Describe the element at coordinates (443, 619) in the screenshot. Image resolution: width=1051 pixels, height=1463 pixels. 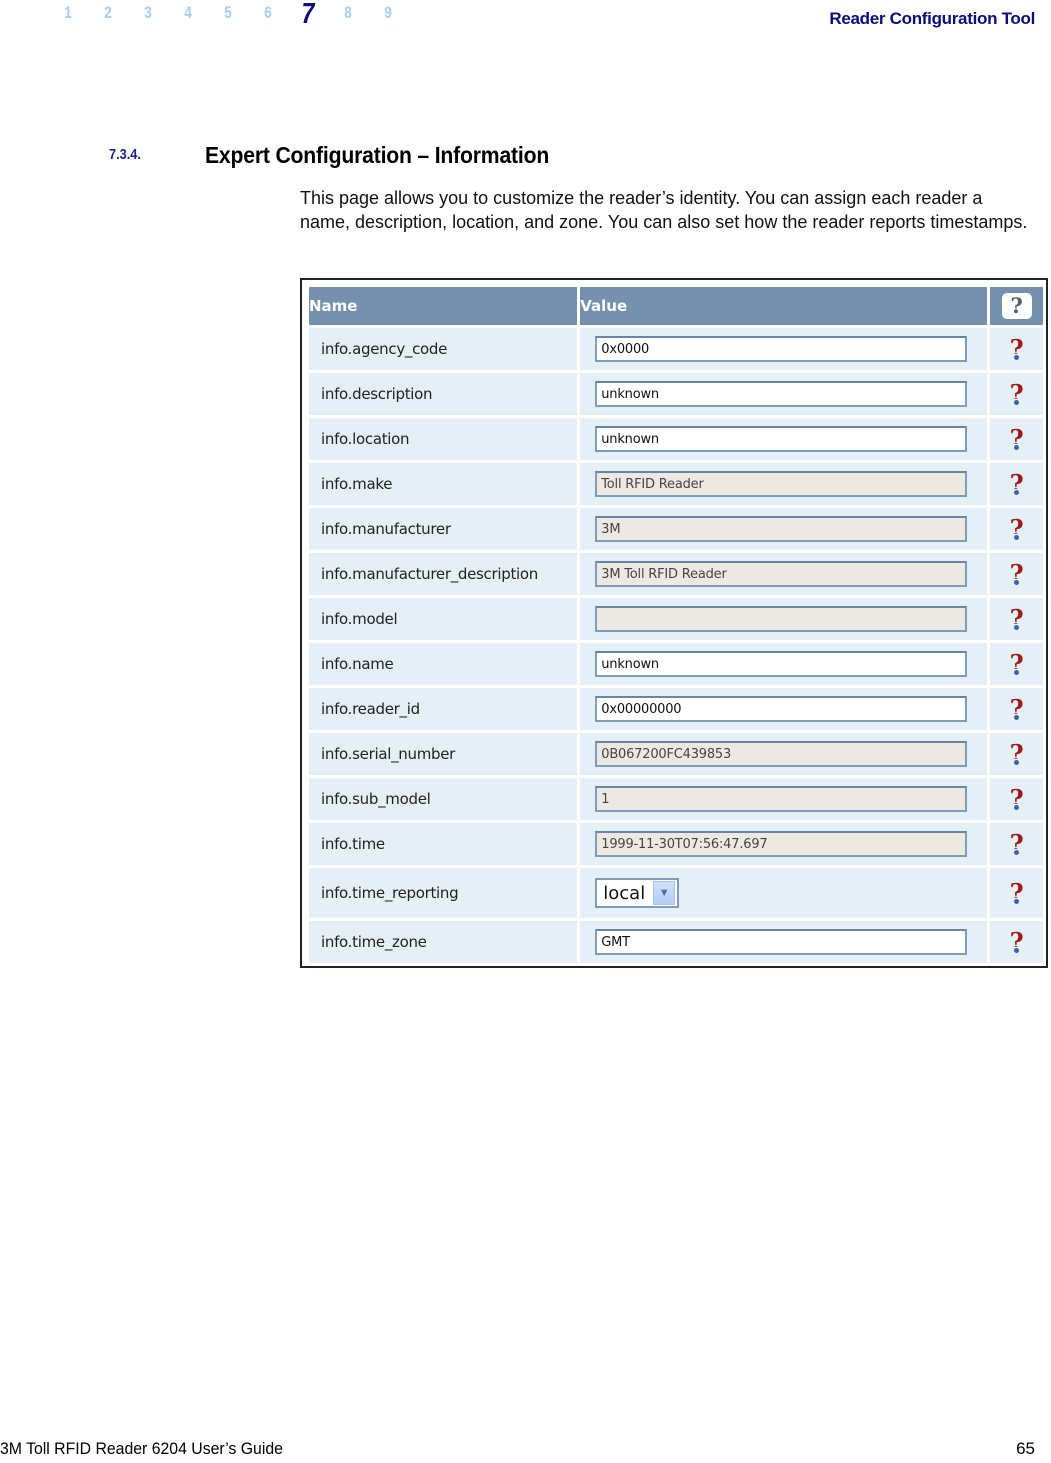
I see `field-name: info.model` at that location.